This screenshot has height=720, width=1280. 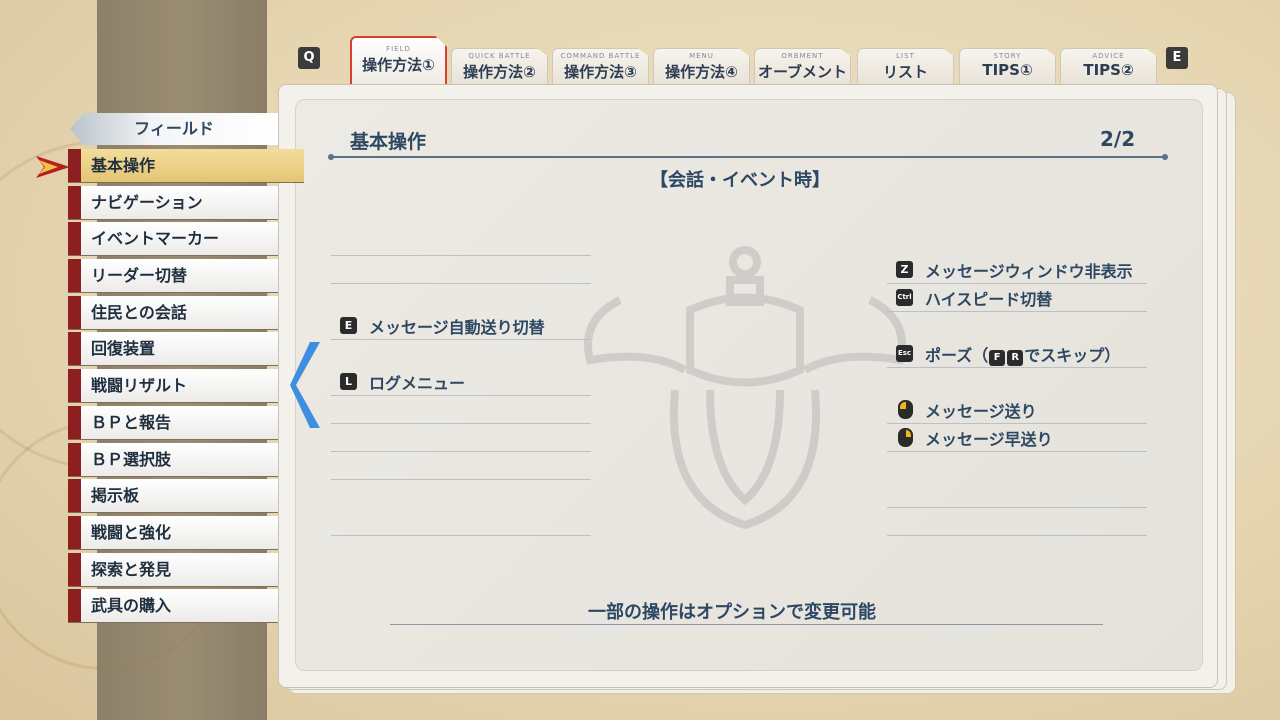 I want to click on sidebar-category-header: フィールド, so click(x=174, y=129).